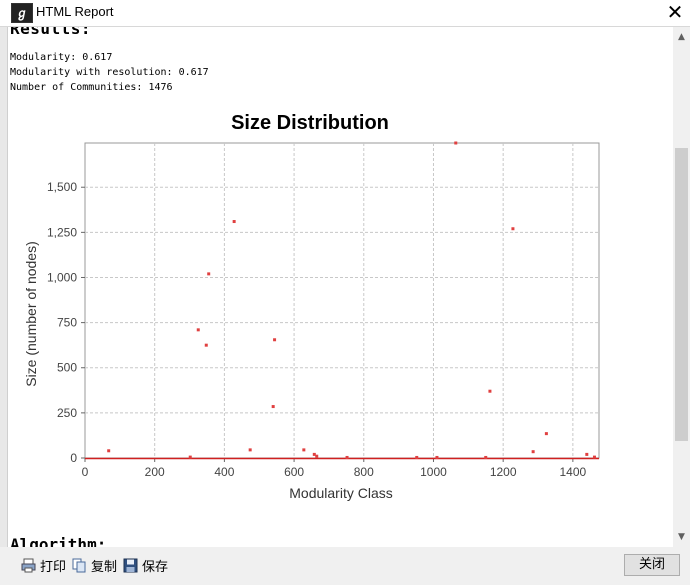  I want to click on vertical-scrollbar: ▲ ▼, so click(681, 287).